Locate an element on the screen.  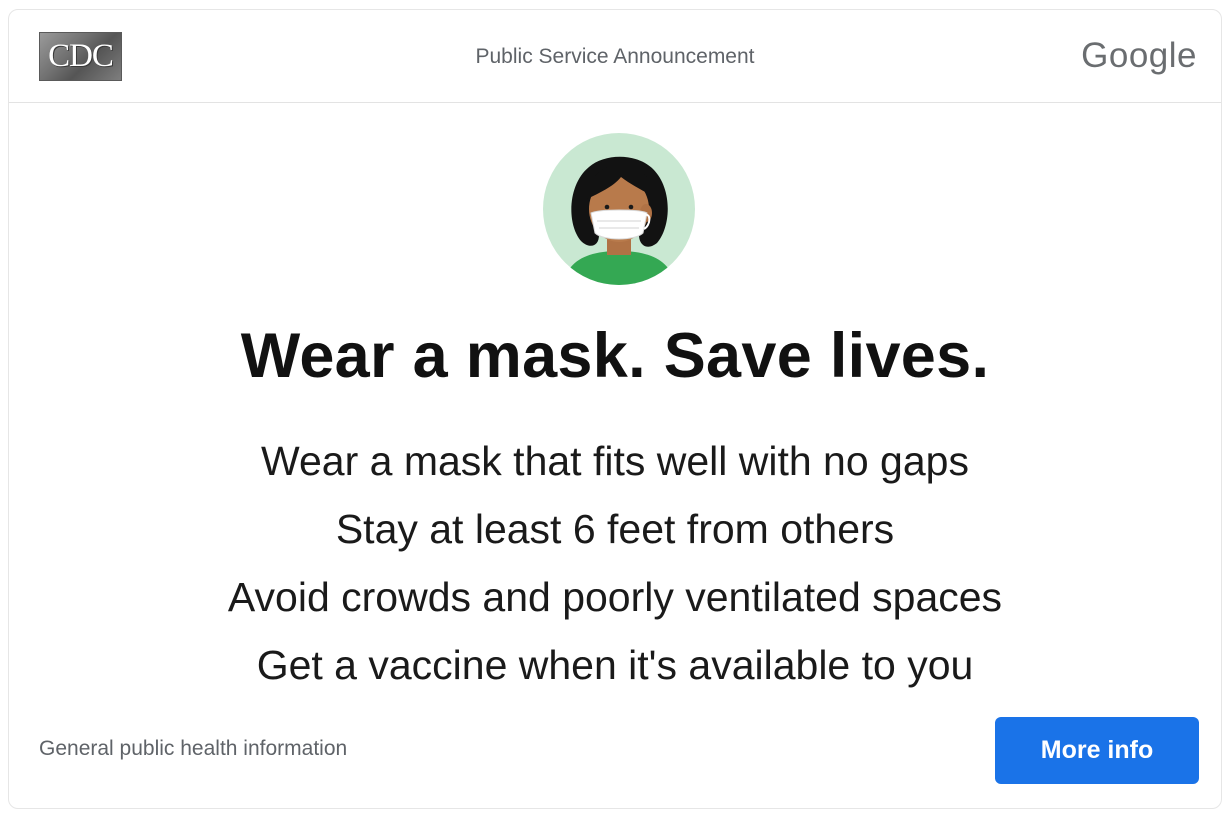
more-info-button: More info is located at coordinates (1097, 750).